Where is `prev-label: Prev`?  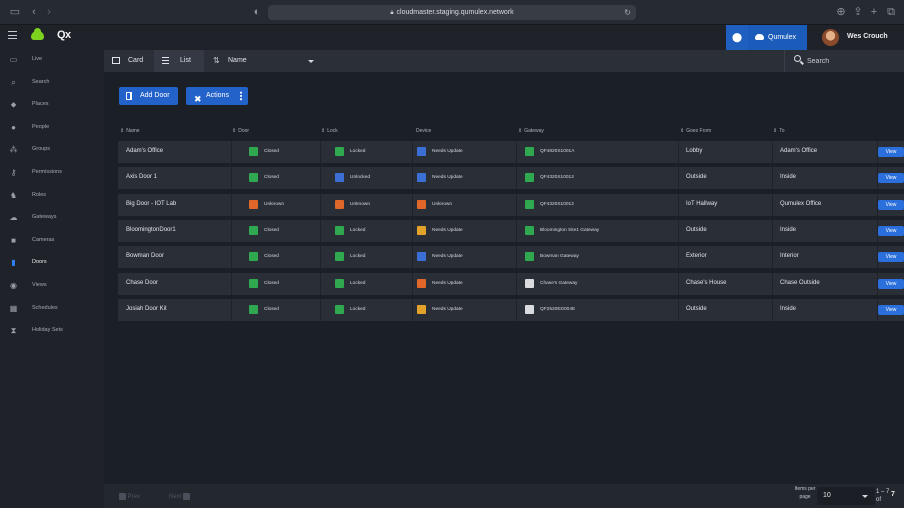 prev-label: Prev is located at coordinates (134, 497).